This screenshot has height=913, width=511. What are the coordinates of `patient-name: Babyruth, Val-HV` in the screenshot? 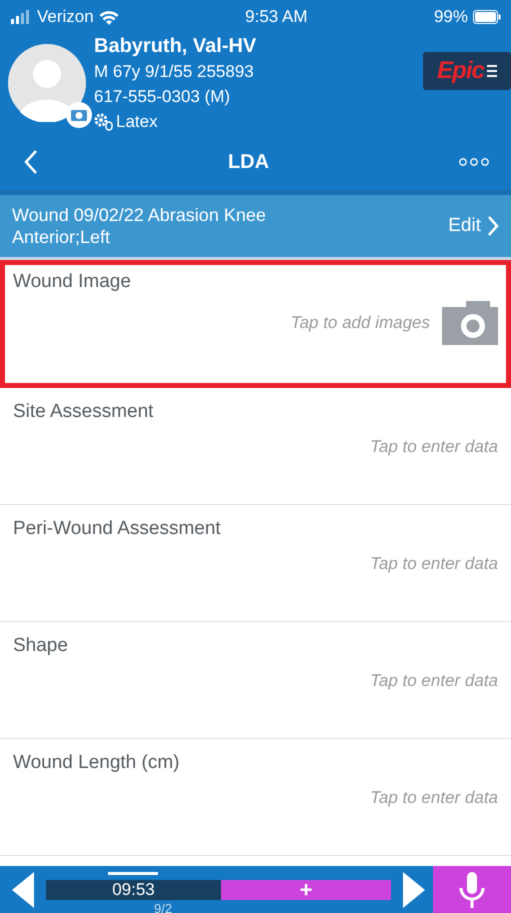 It's located at (176, 46).